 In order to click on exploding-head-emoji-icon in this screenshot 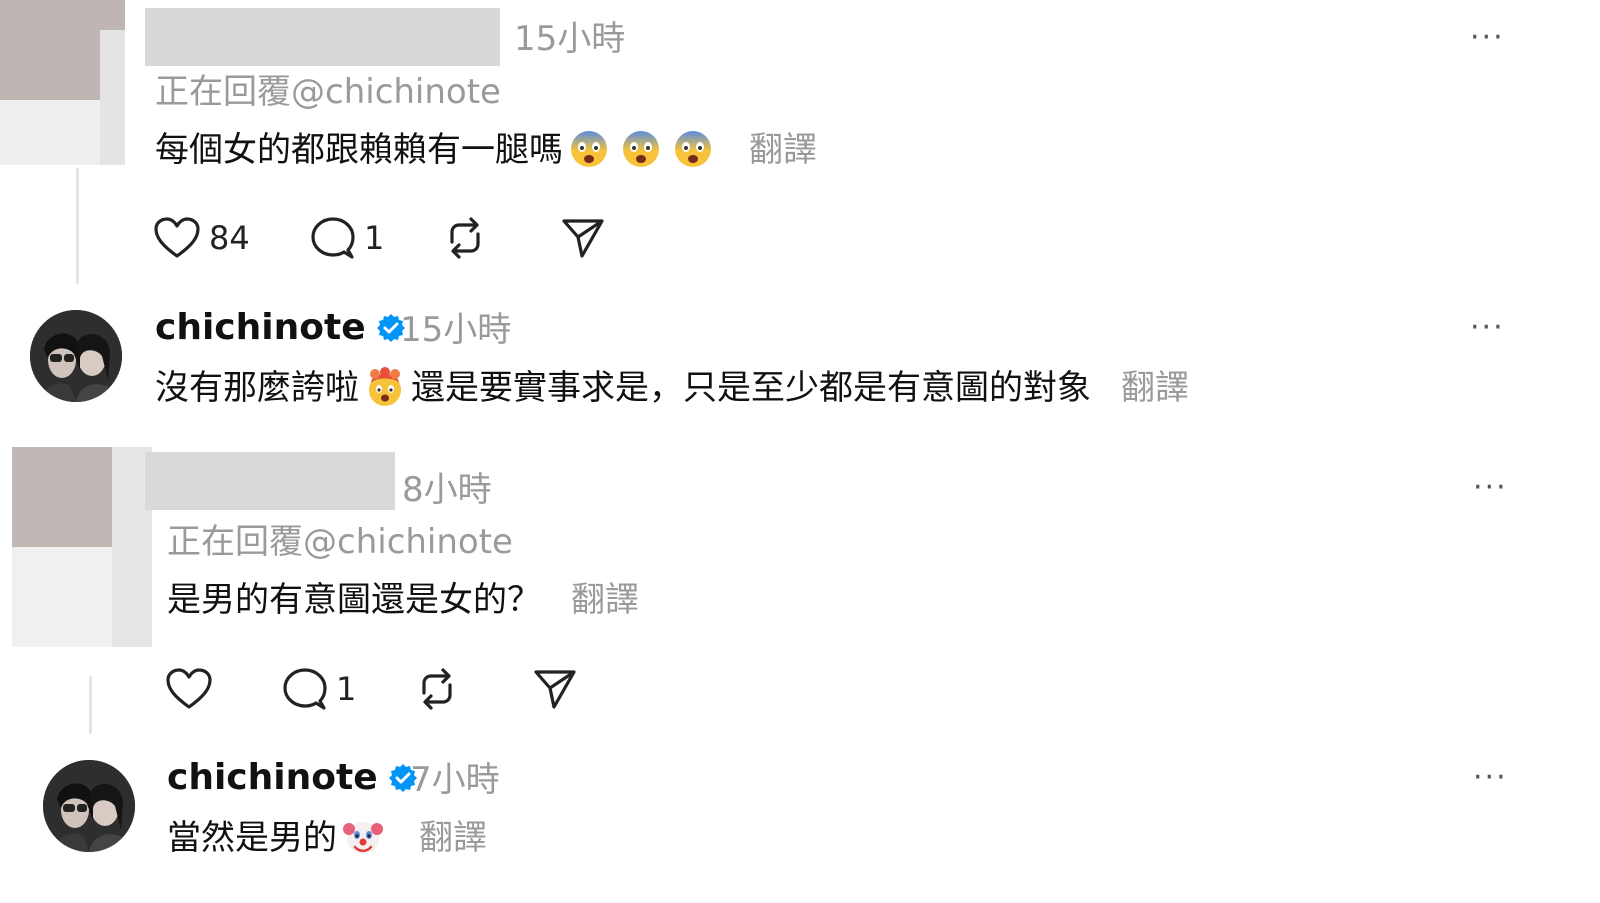, I will do `click(385, 387)`.